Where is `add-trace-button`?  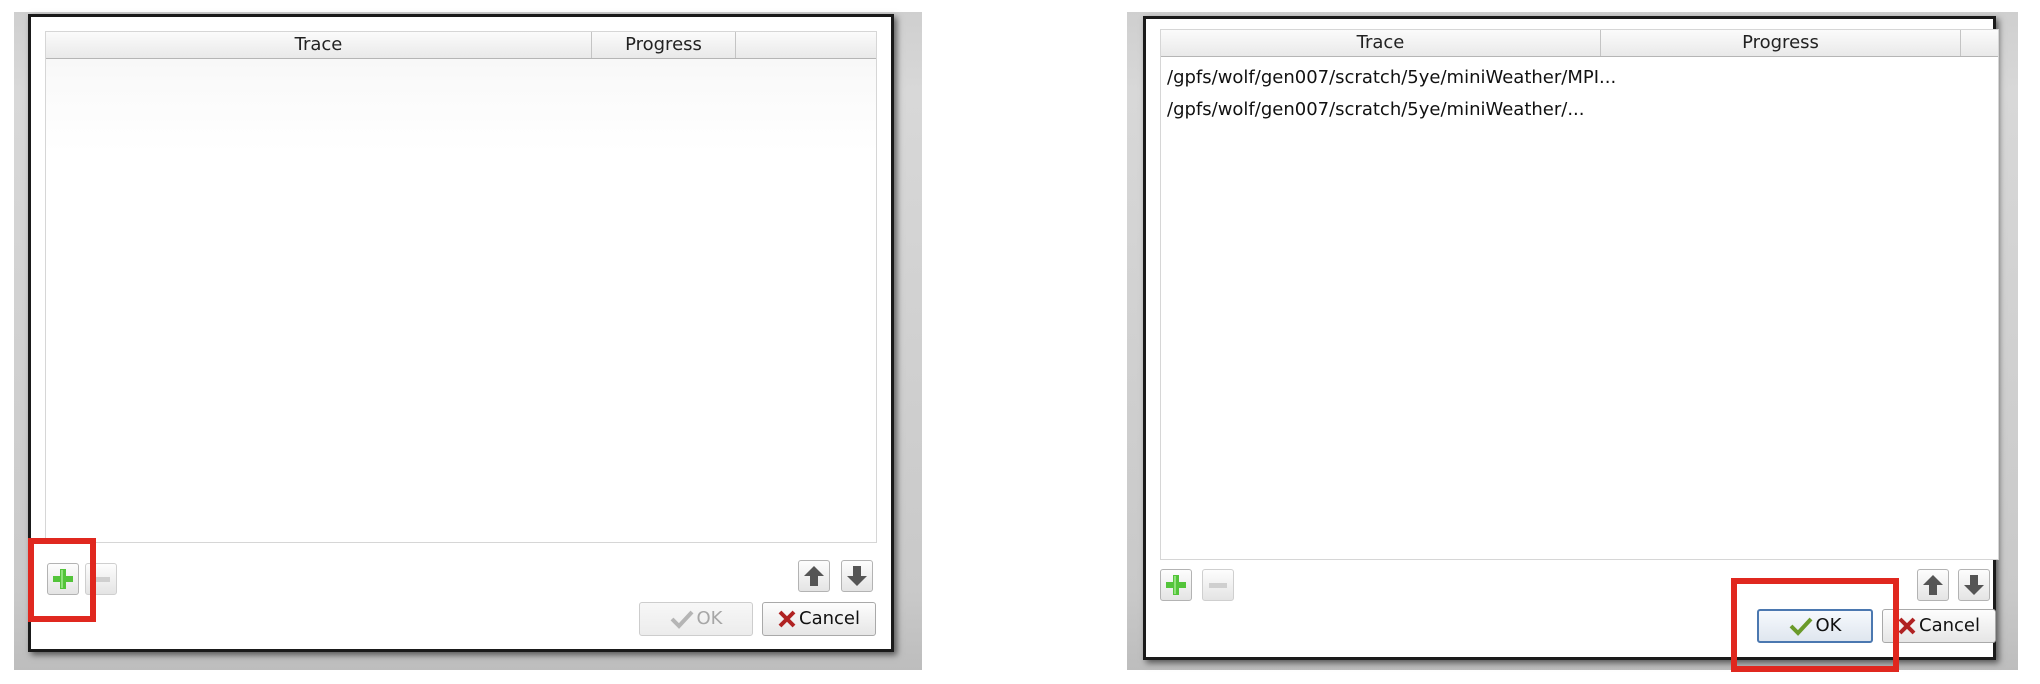 add-trace-button is located at coordinates (1176, 585).